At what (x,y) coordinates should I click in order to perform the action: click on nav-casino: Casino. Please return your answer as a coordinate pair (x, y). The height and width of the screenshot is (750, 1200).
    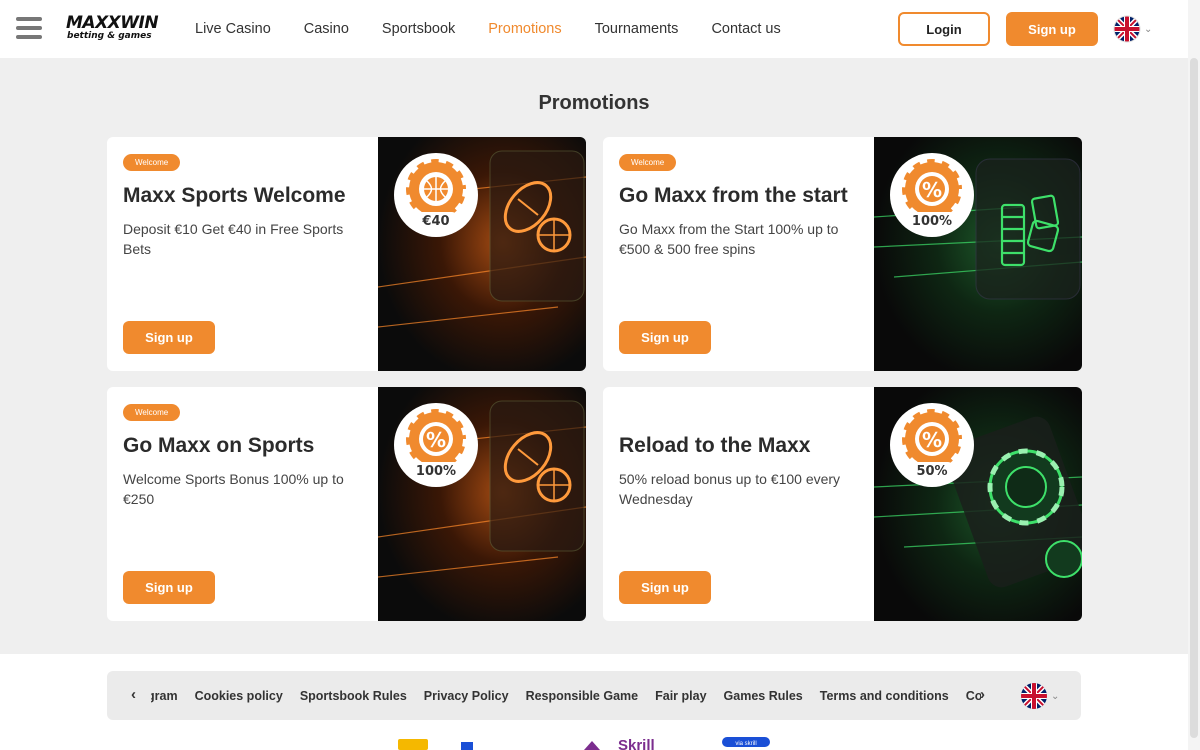
    Looking at the image, I should click on (326, 29).